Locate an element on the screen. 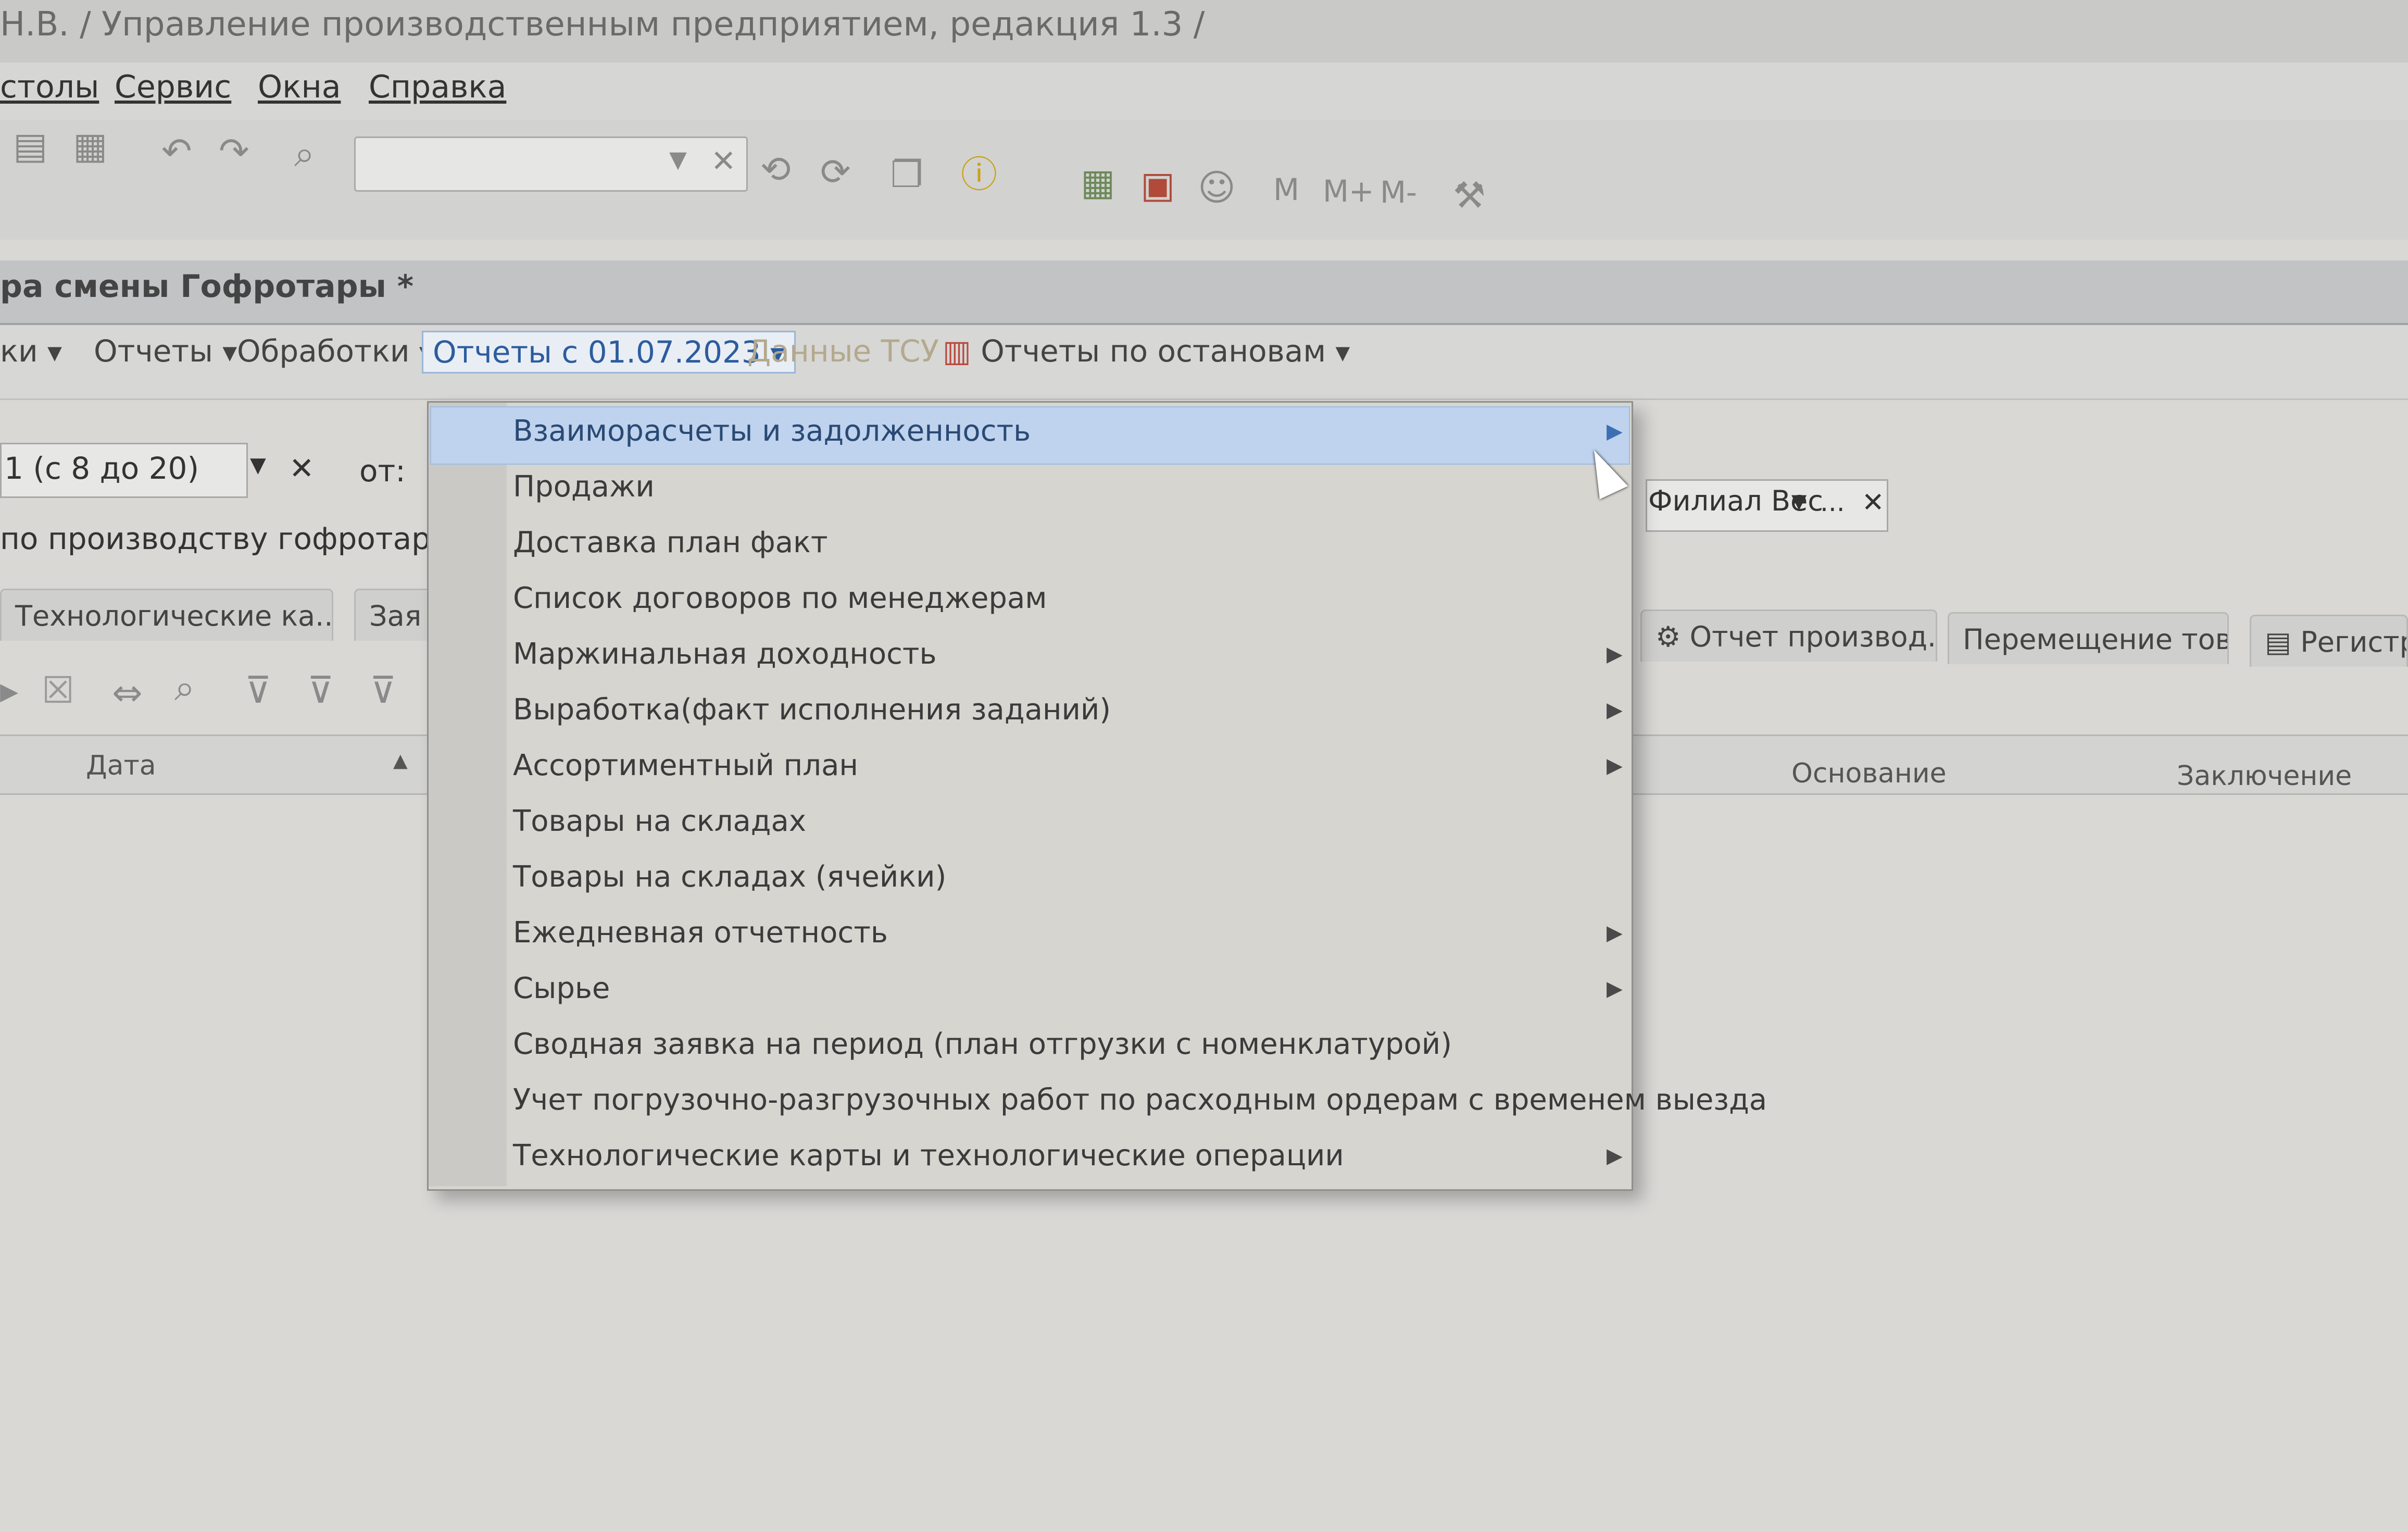 This screenshot has width=2408, height=1532. menu-item-help: Справка is located at coordinates (437, 87).